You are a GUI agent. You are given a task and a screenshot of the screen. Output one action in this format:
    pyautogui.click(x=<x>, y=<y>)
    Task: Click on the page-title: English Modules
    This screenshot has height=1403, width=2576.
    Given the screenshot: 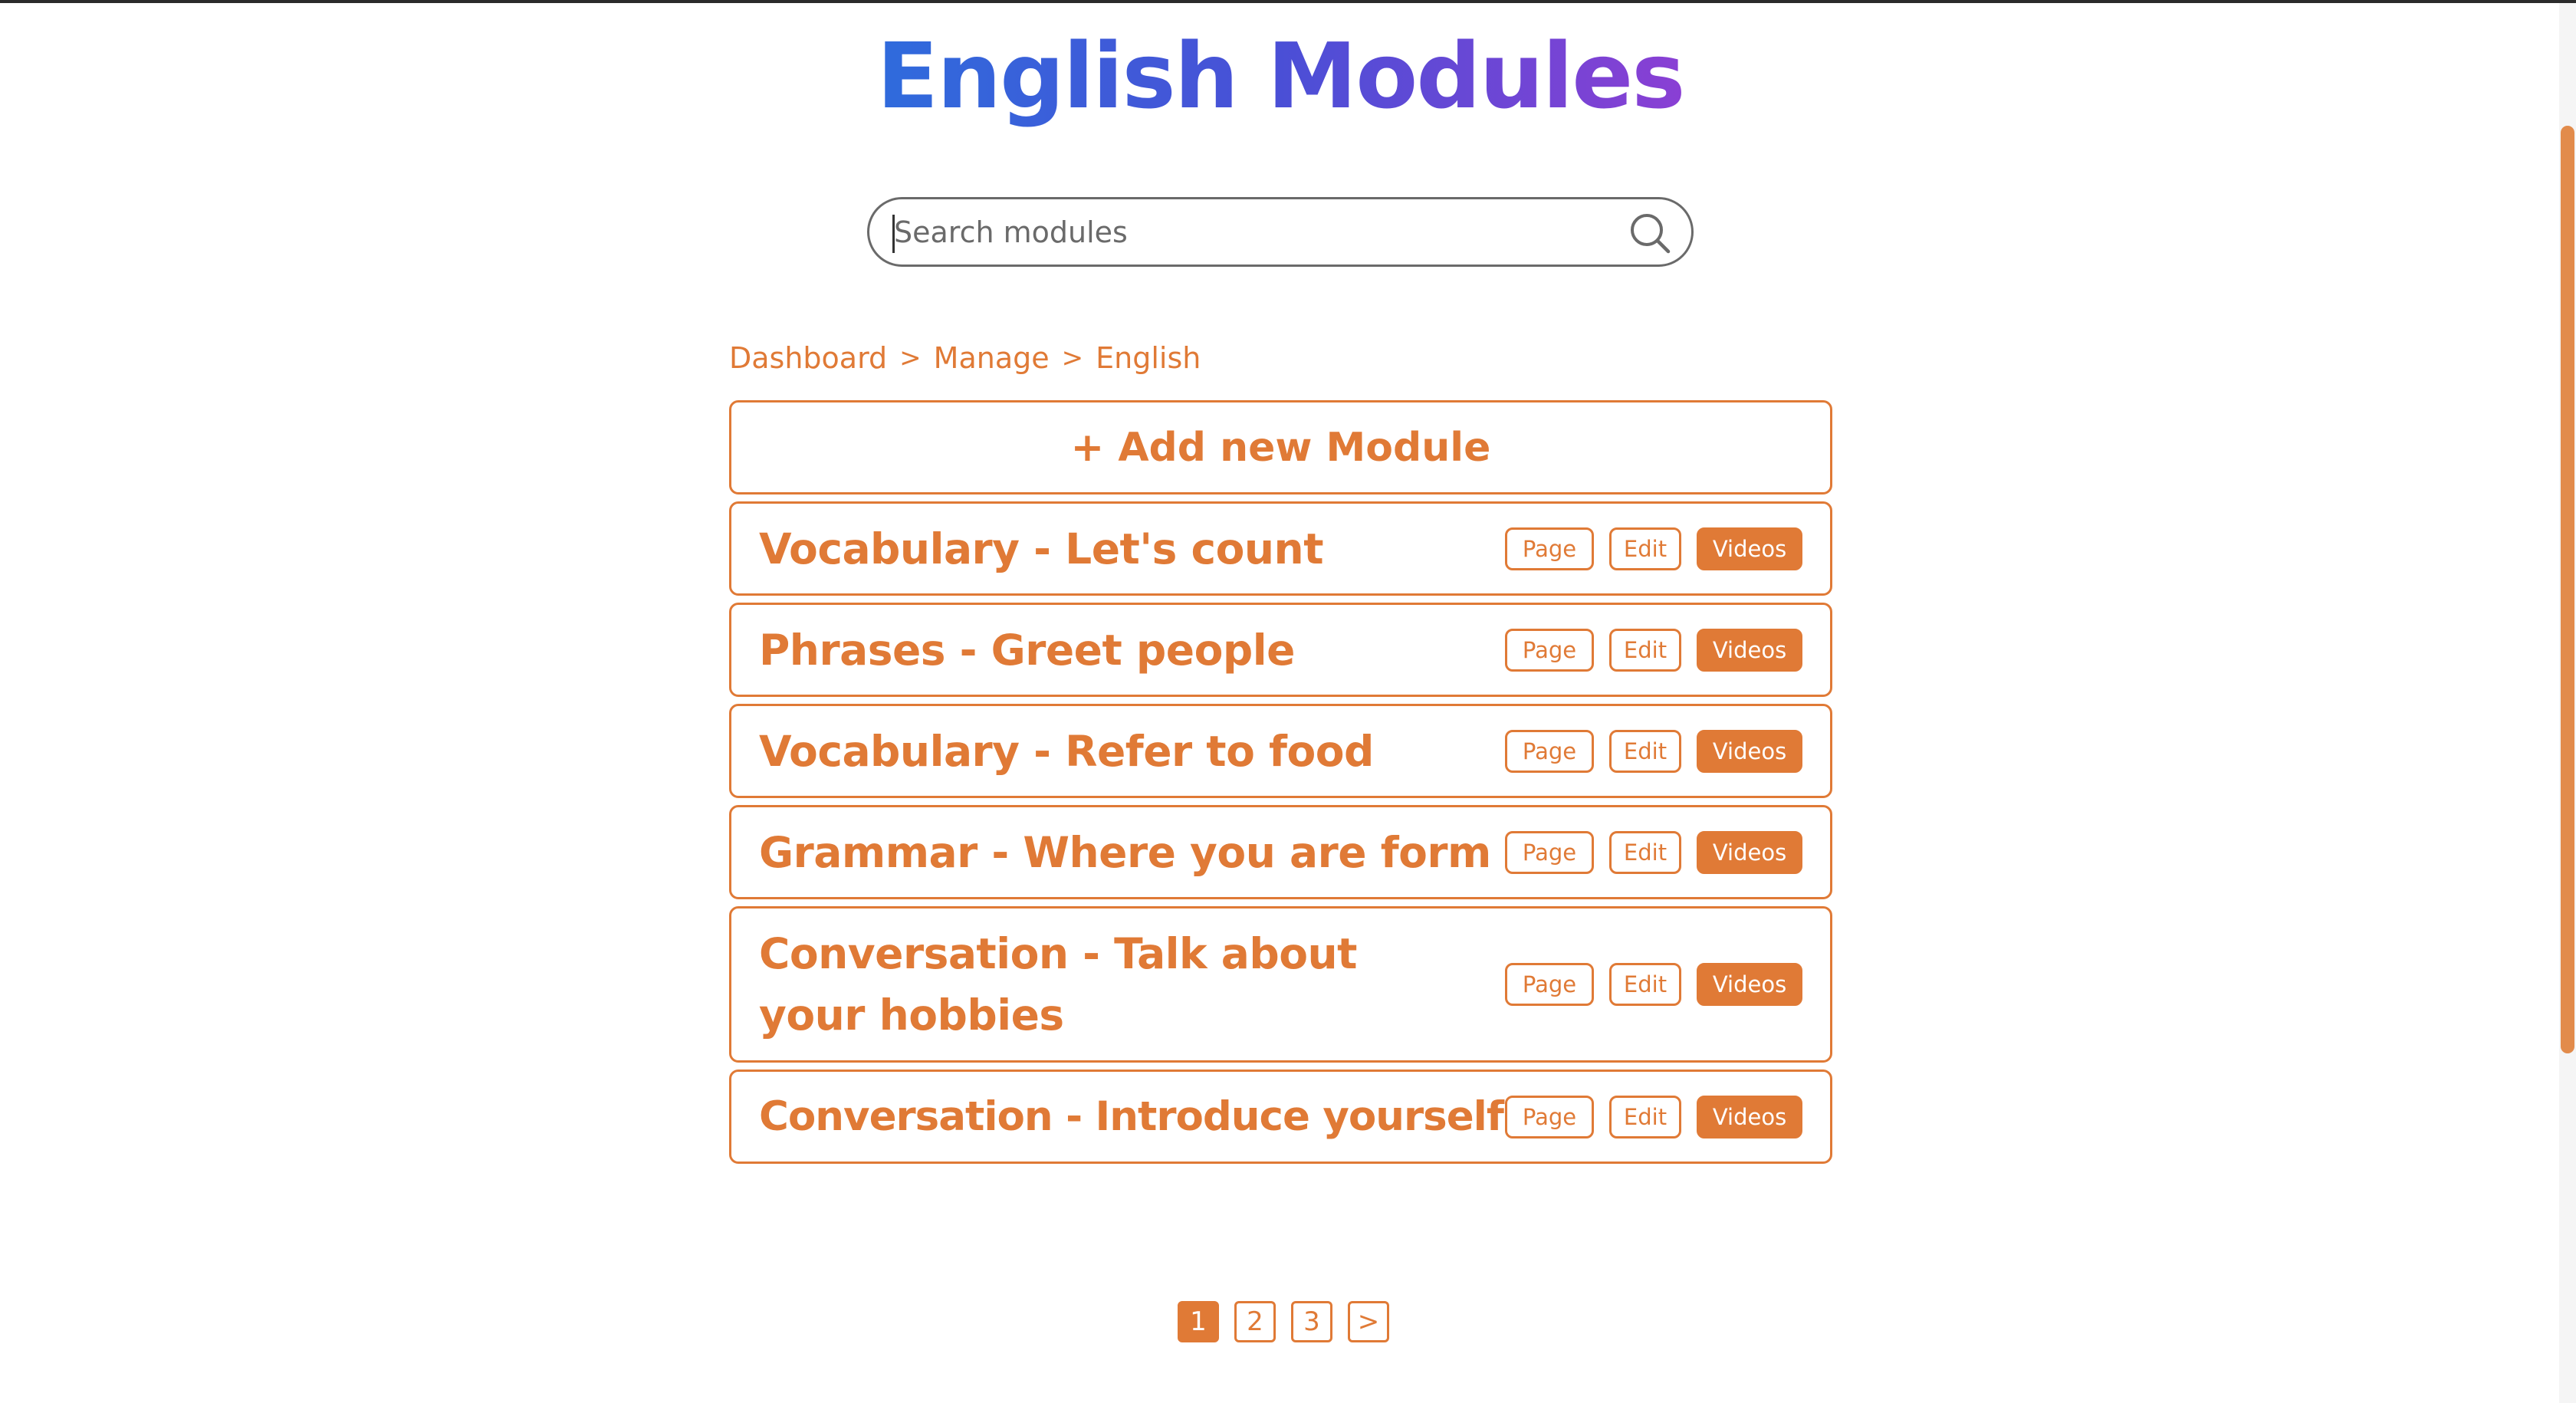 What is the action you would take?
    pyautogui.click(x=1280, y=76)
    